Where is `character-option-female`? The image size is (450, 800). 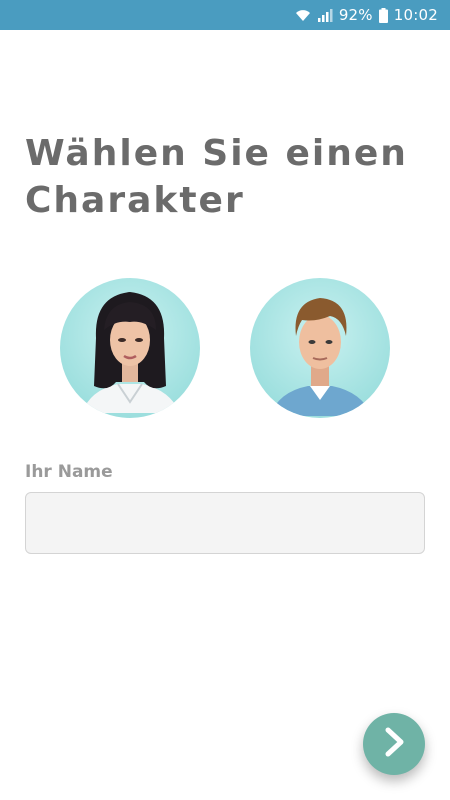
character-option-female is located at coordinates (130, 348).